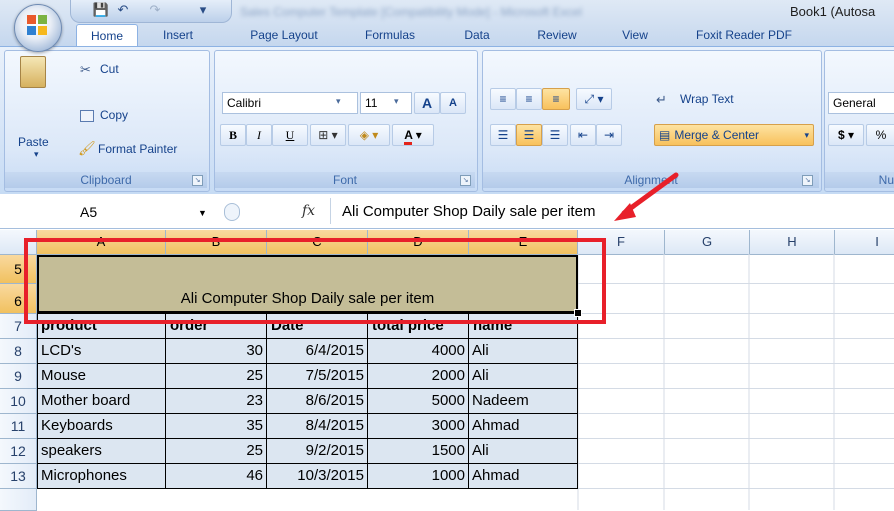 This screenshot has width=894, height=511. I want to click on table-cell: speakers, so click(103, 451).